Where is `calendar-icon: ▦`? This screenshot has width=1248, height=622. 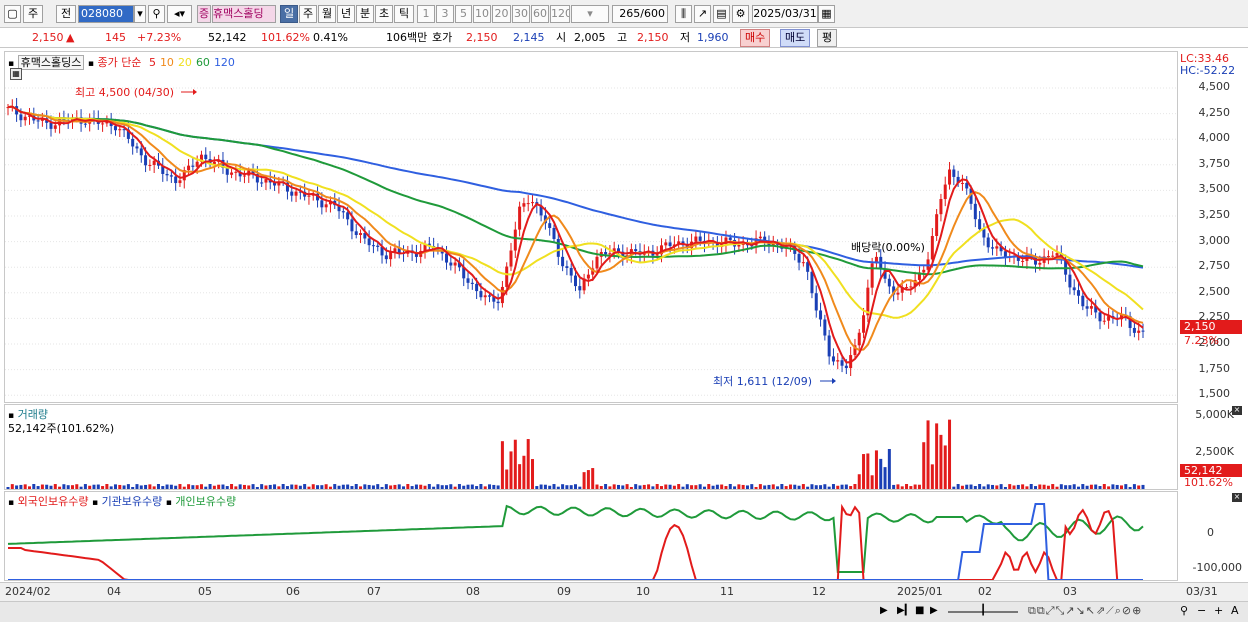
calendar-icon: ▦ is located at coordinates (826, 14).